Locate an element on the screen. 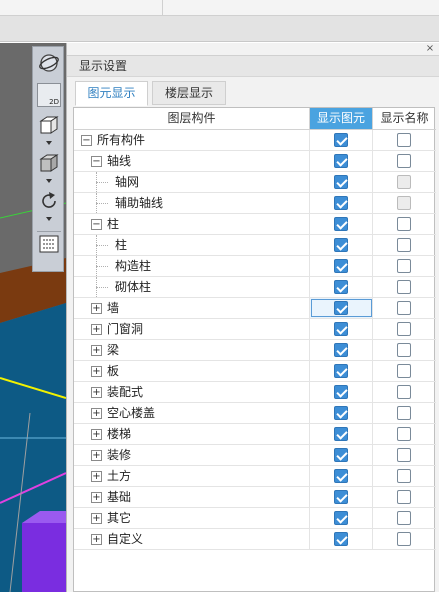  table-row: + 楼梯 is located at coordinates (255, 434).